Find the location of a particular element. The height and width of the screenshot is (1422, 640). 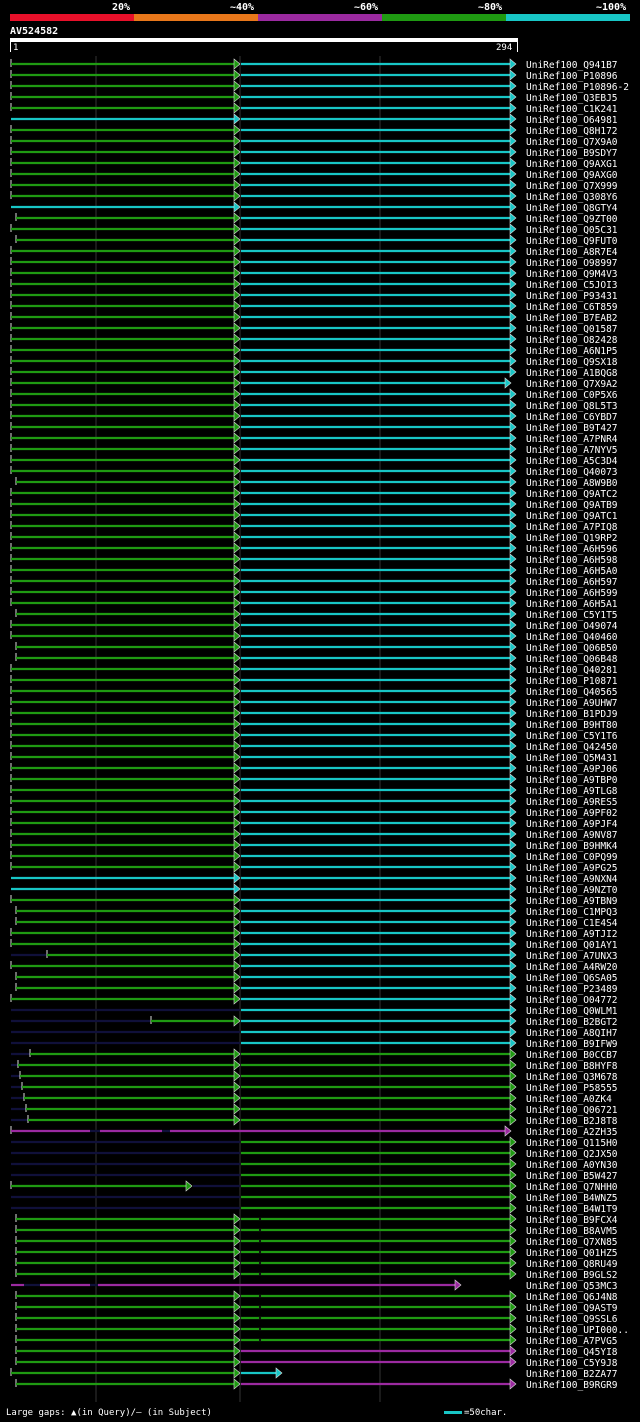

hit-label: UniRef100_Q3M678 is located at coordinates (572, 1077).